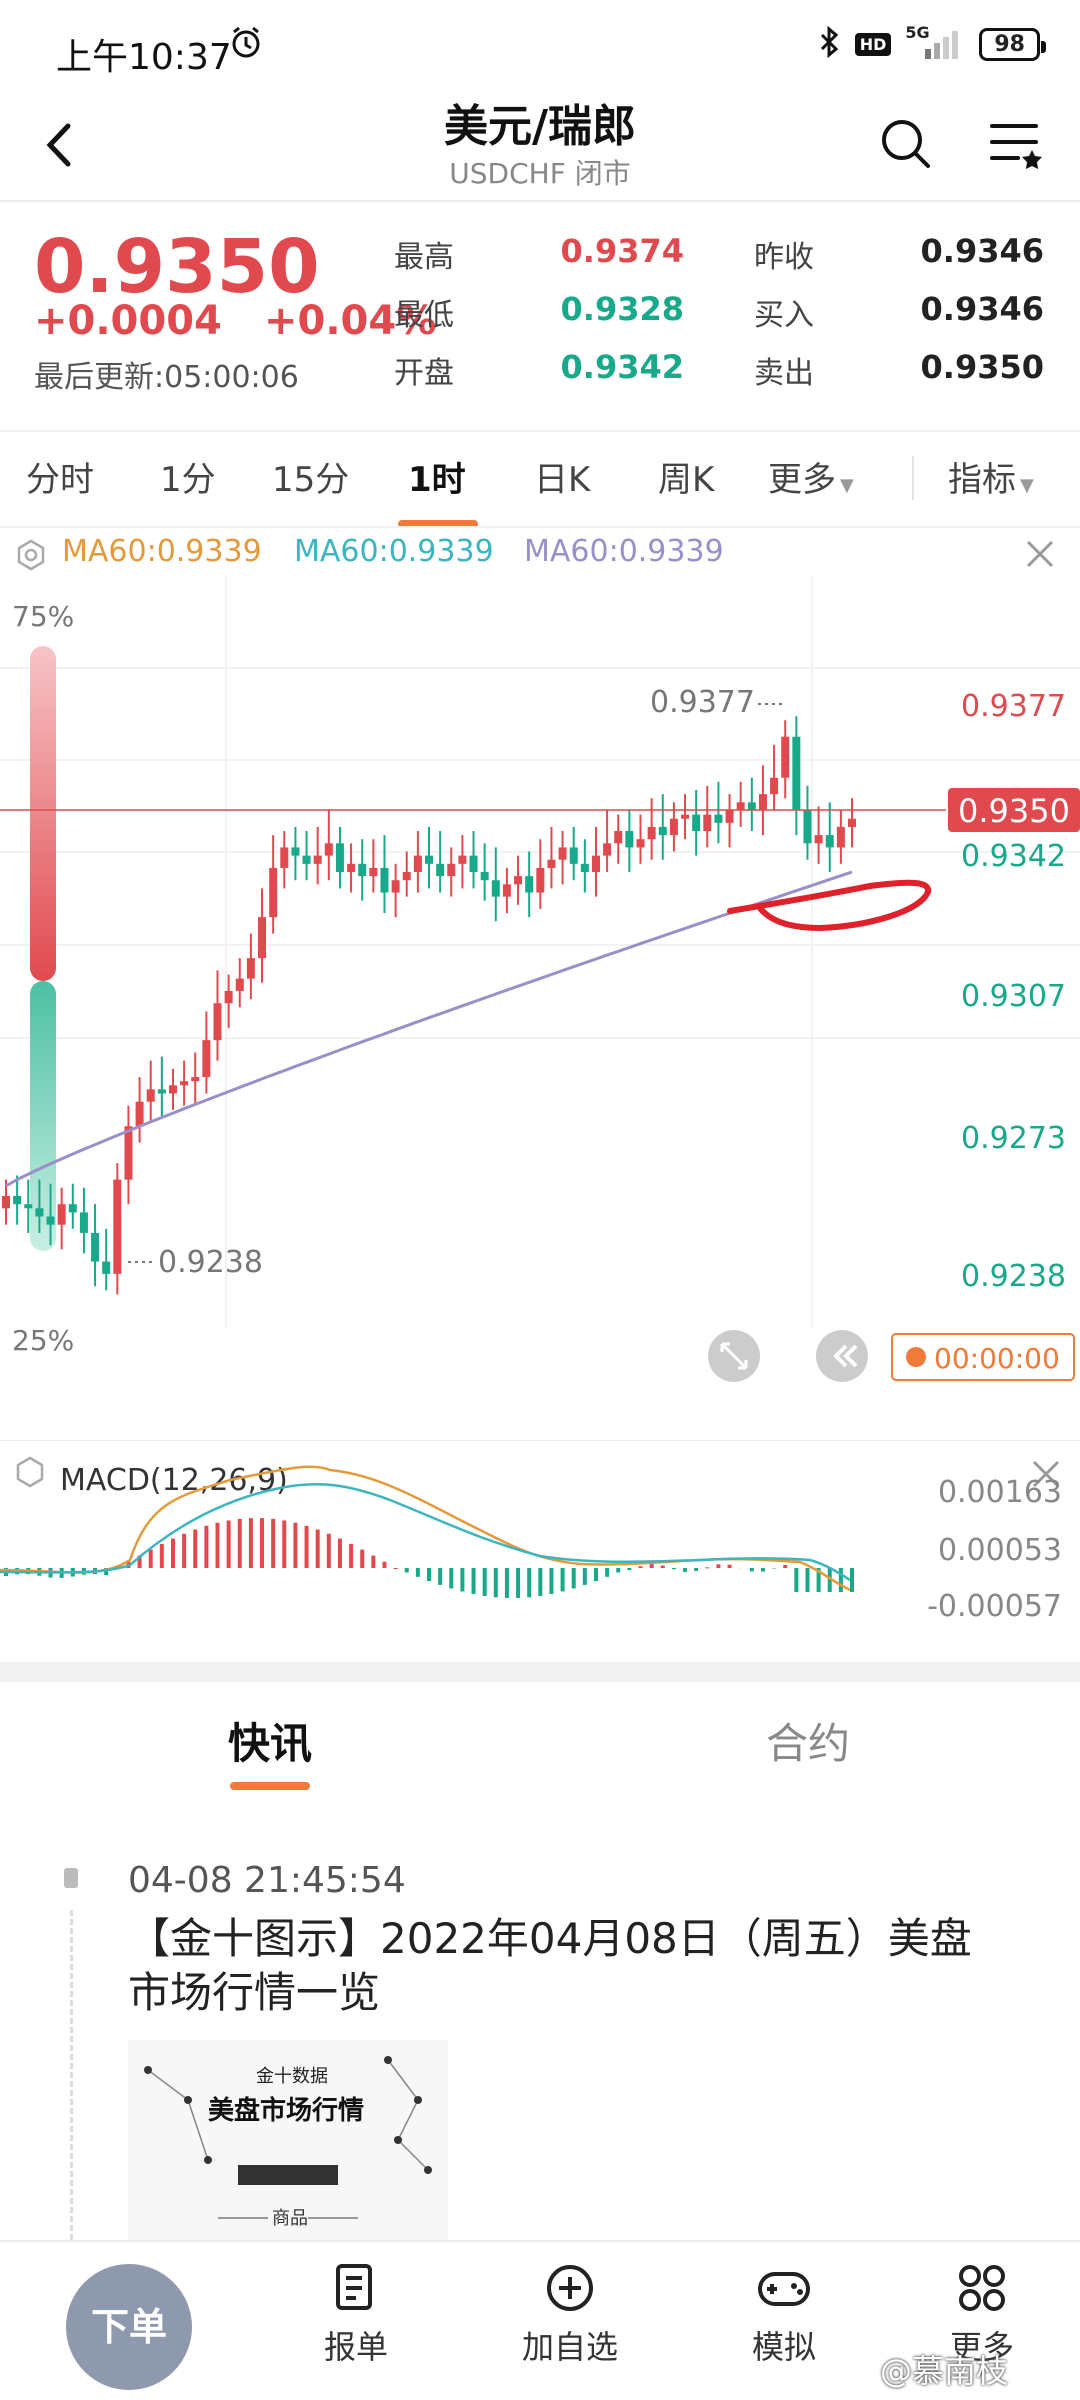 The image size is (1080, 2400). I want to click on tab-time-share: 分时, so click(60, 476).